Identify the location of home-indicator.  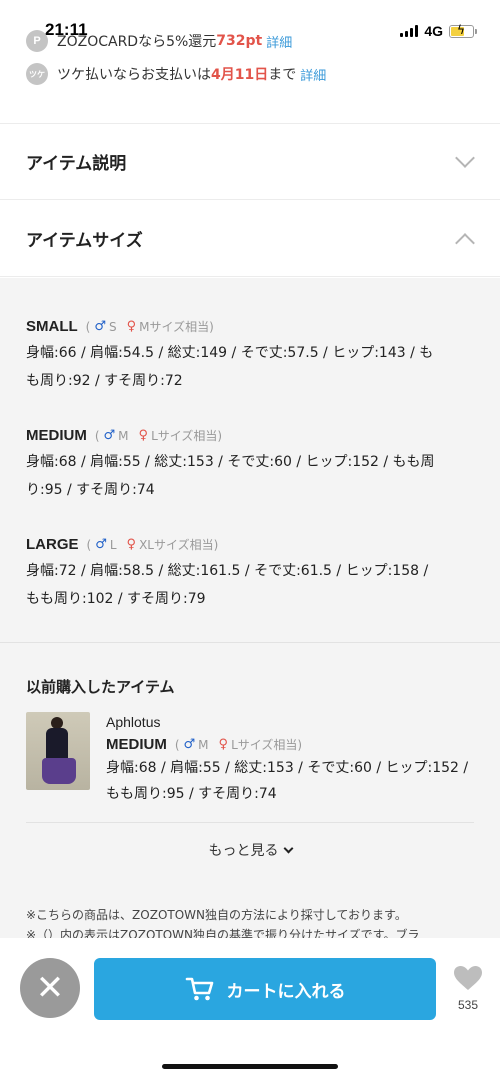
(250, 1066).